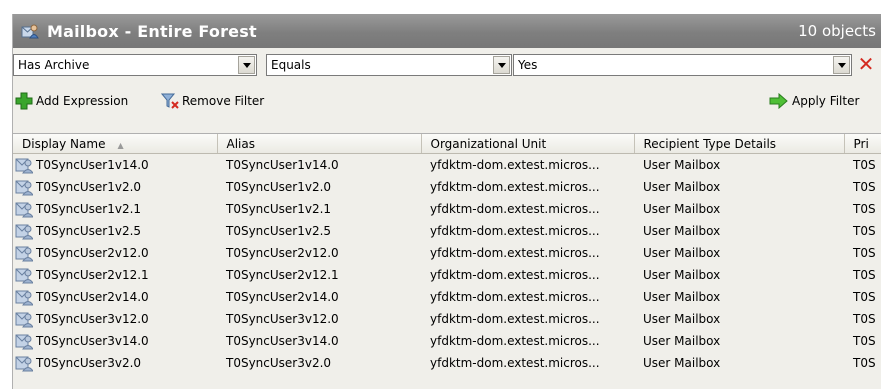  I want to click on display-name-text: T0SyncUser1v14.0, so click(92, 165).